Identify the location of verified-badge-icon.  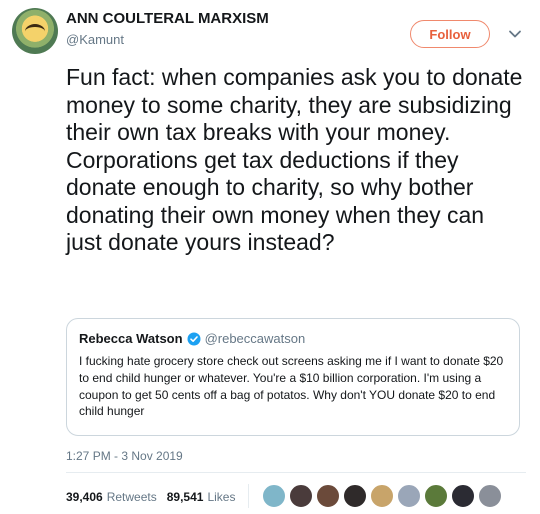
(194, 339).